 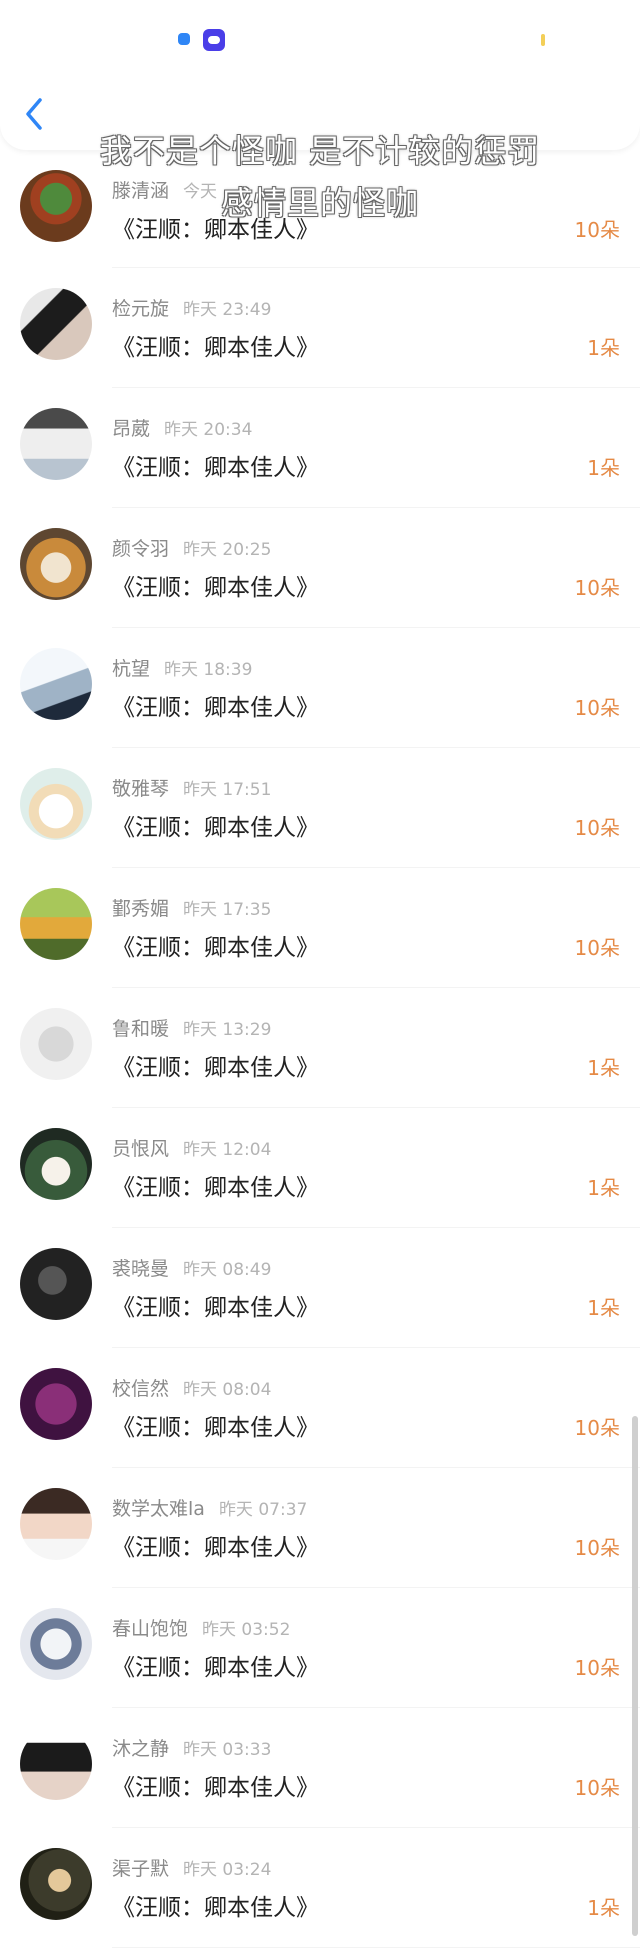 I want to click on scrollbar, so click(x=635, y=1676).